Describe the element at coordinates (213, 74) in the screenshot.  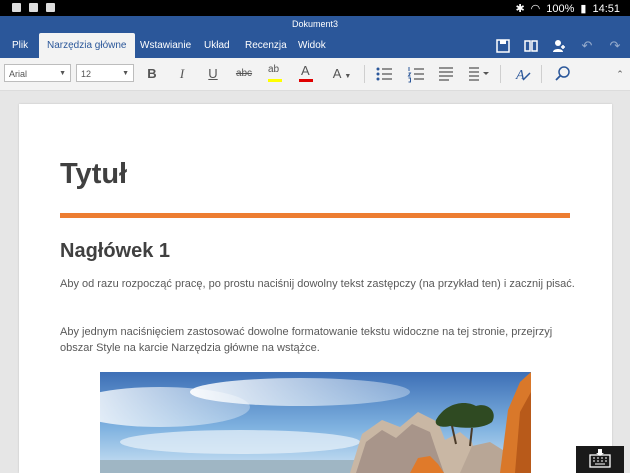
I see `underline-button: U` at that location.